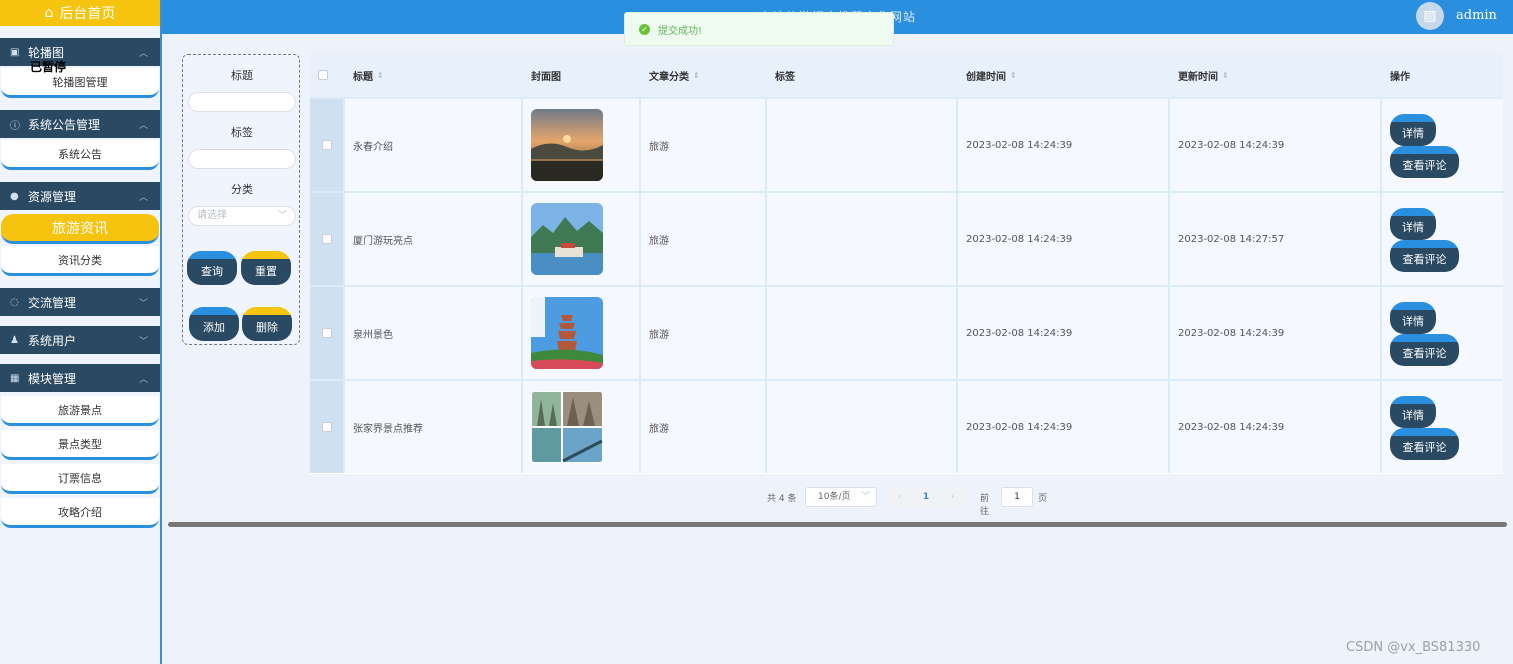 This screenshot has width=1513, height=664. Describe the element at coordinates (434, 239) in the screenshot. I see `row-title: 厦门游玩亮点` at that location.